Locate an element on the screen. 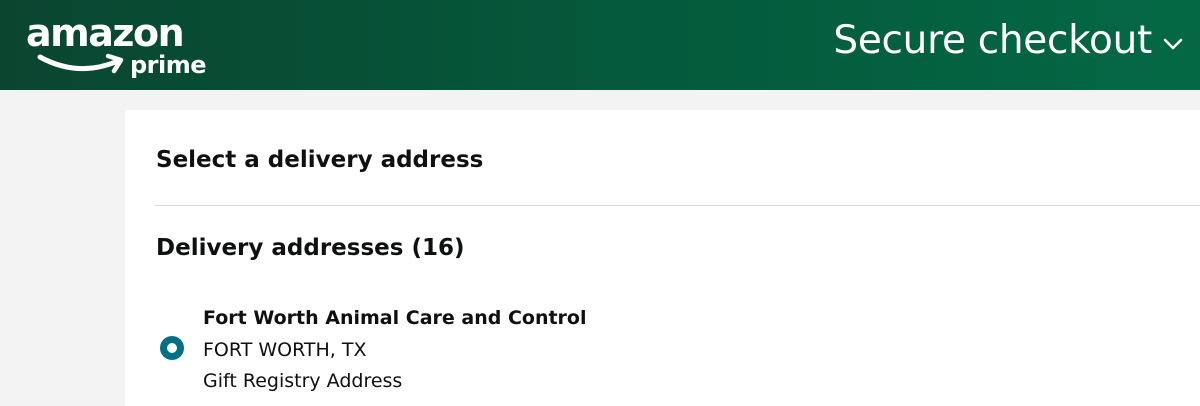  addresses-heading: Delivery addresses (16) is located at coordinates (310, 248).